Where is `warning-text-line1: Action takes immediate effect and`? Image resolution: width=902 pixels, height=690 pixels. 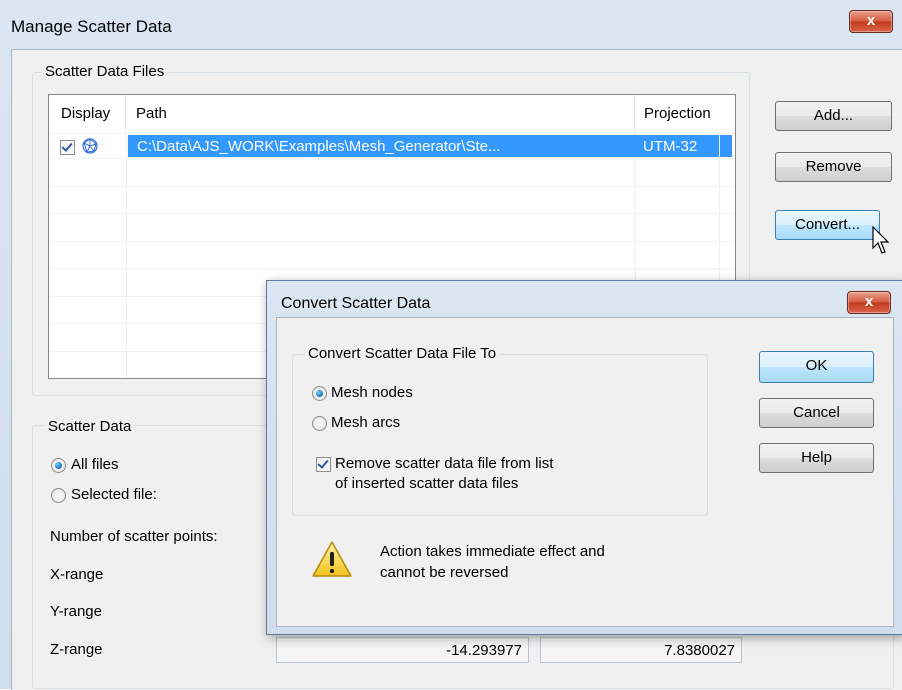
warning-text-line1: Action takes immediate effect and is located at coordinates (492, 551).